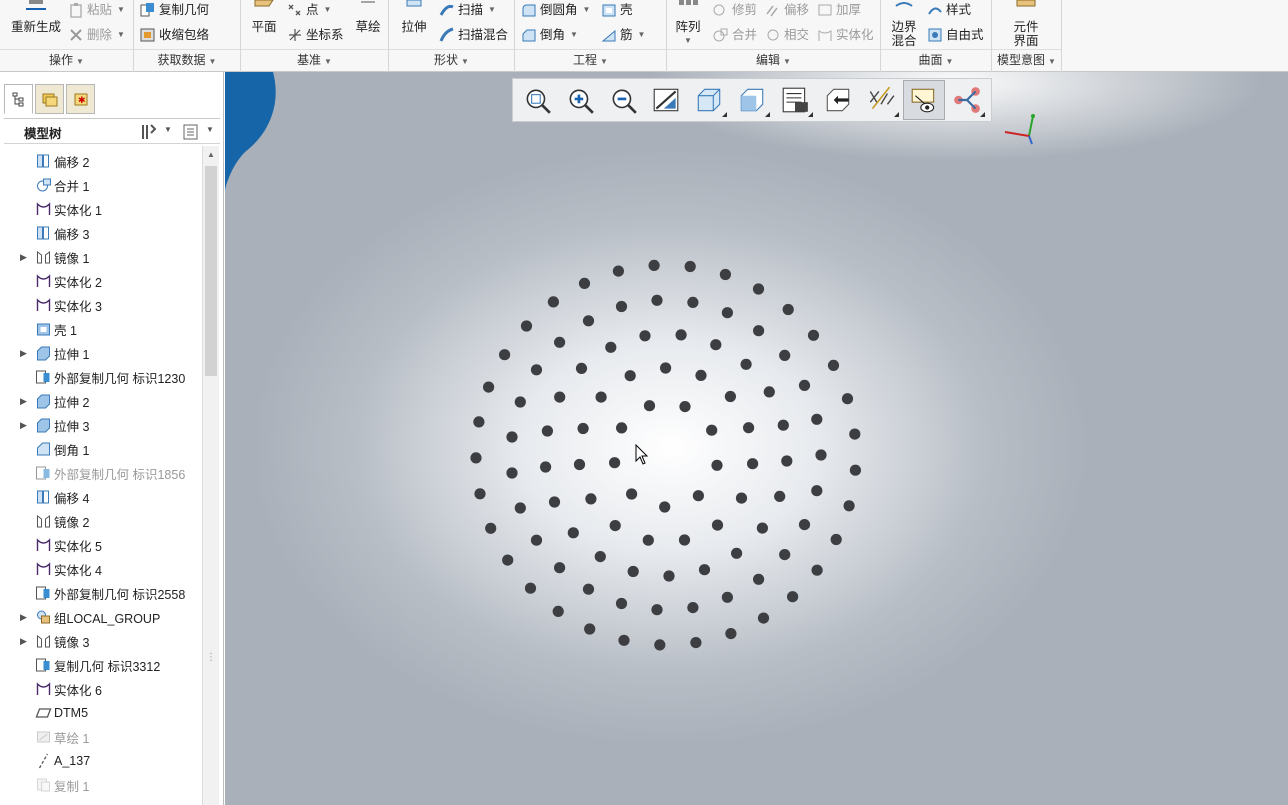  I want to click on tree-scrollbar: ▲, so click(210, 475).